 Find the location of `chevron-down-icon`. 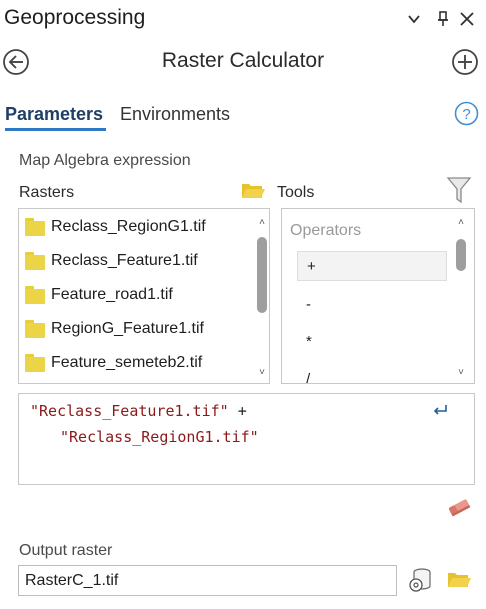

chevron-down-icon is located at coordinates (414, 19).